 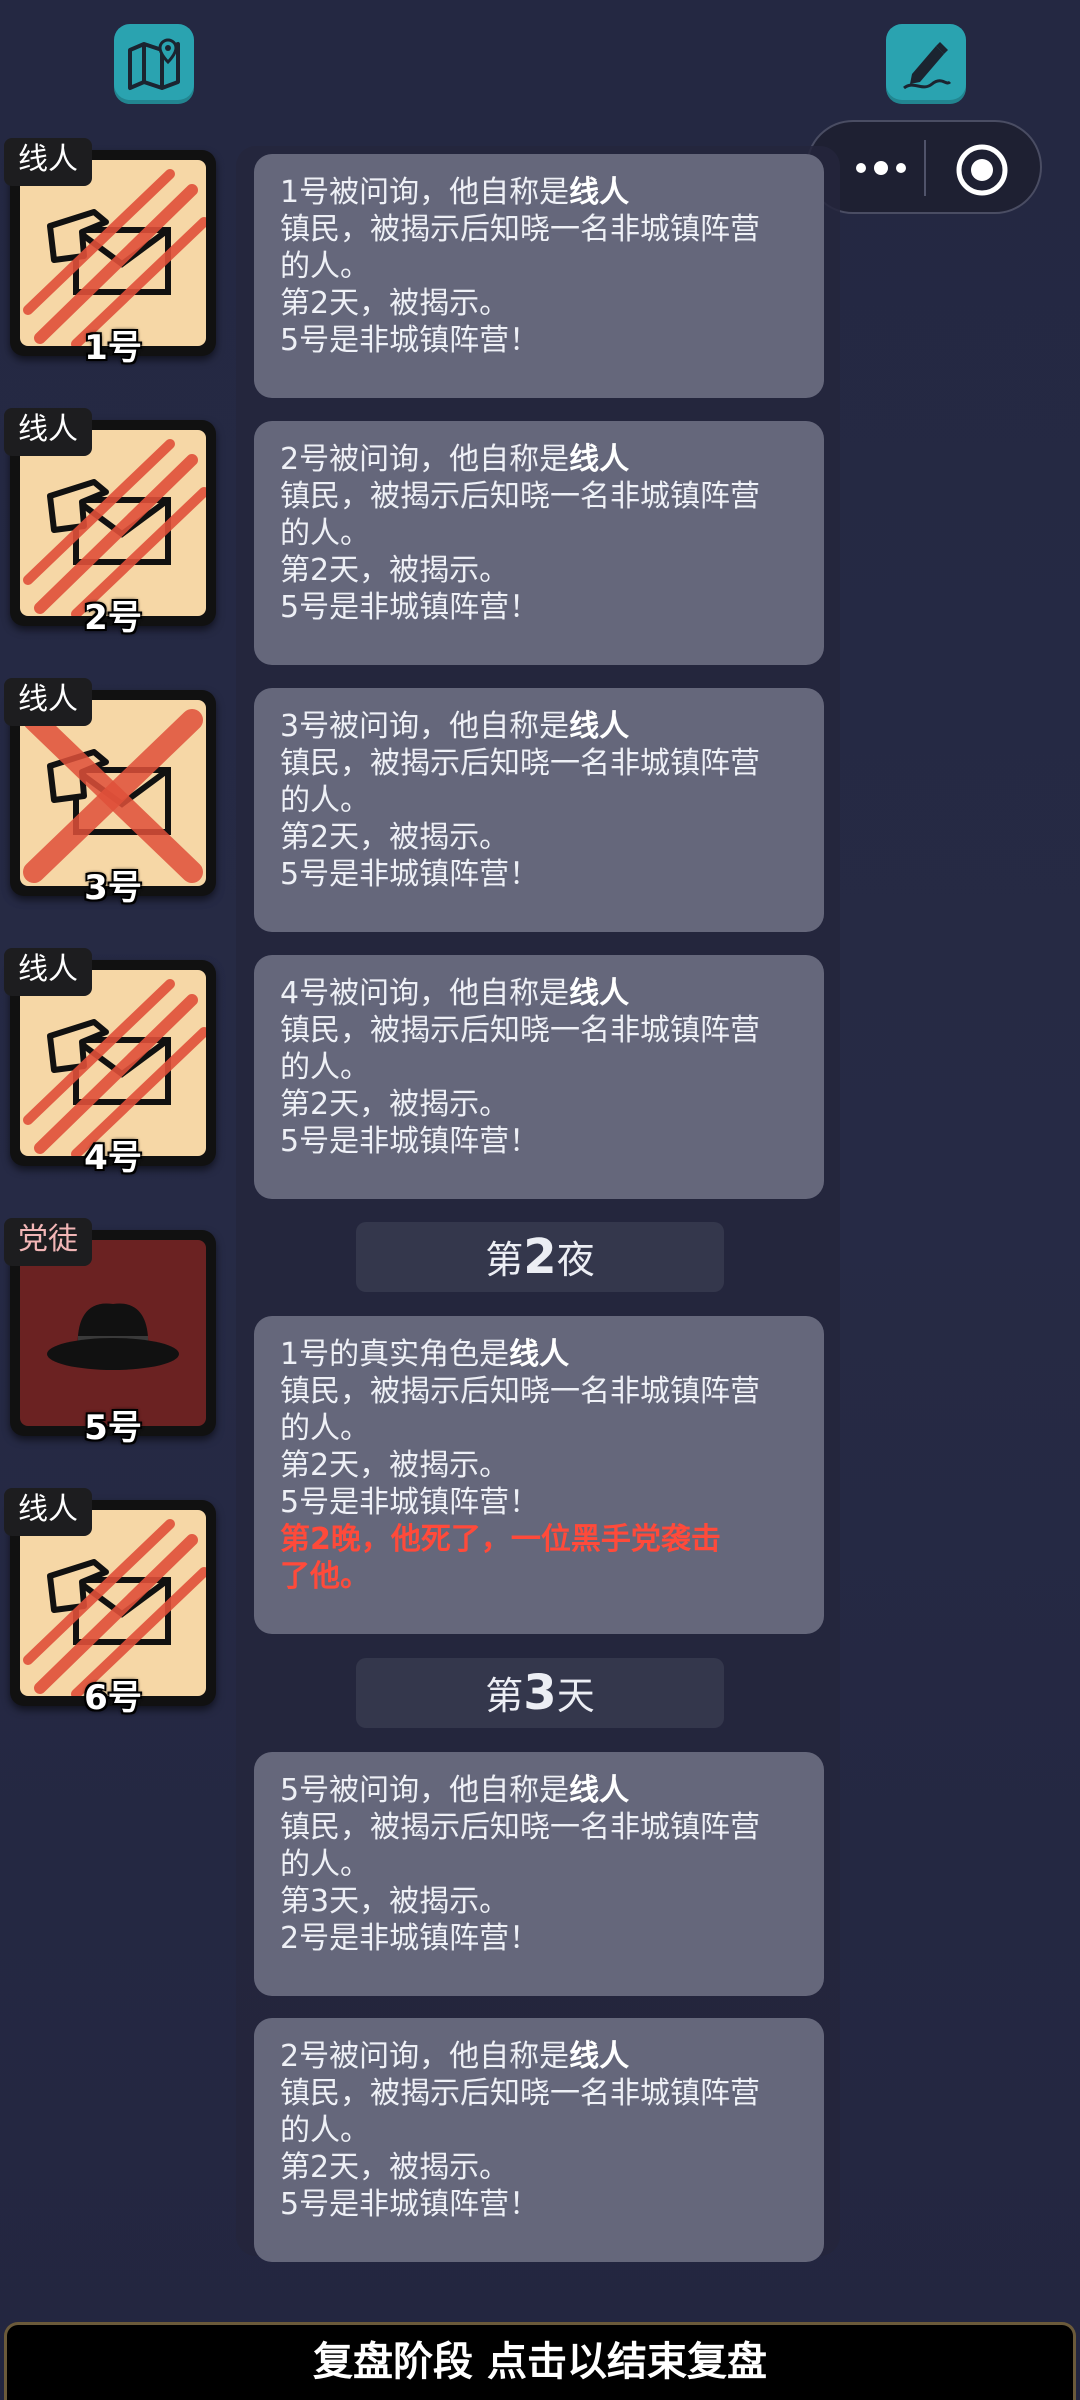 What do you see at coordinates (425, 726) in the screenshot?
I see `msg-prefix: 3号被问询，他自称是` at bounding box center [425, 726].